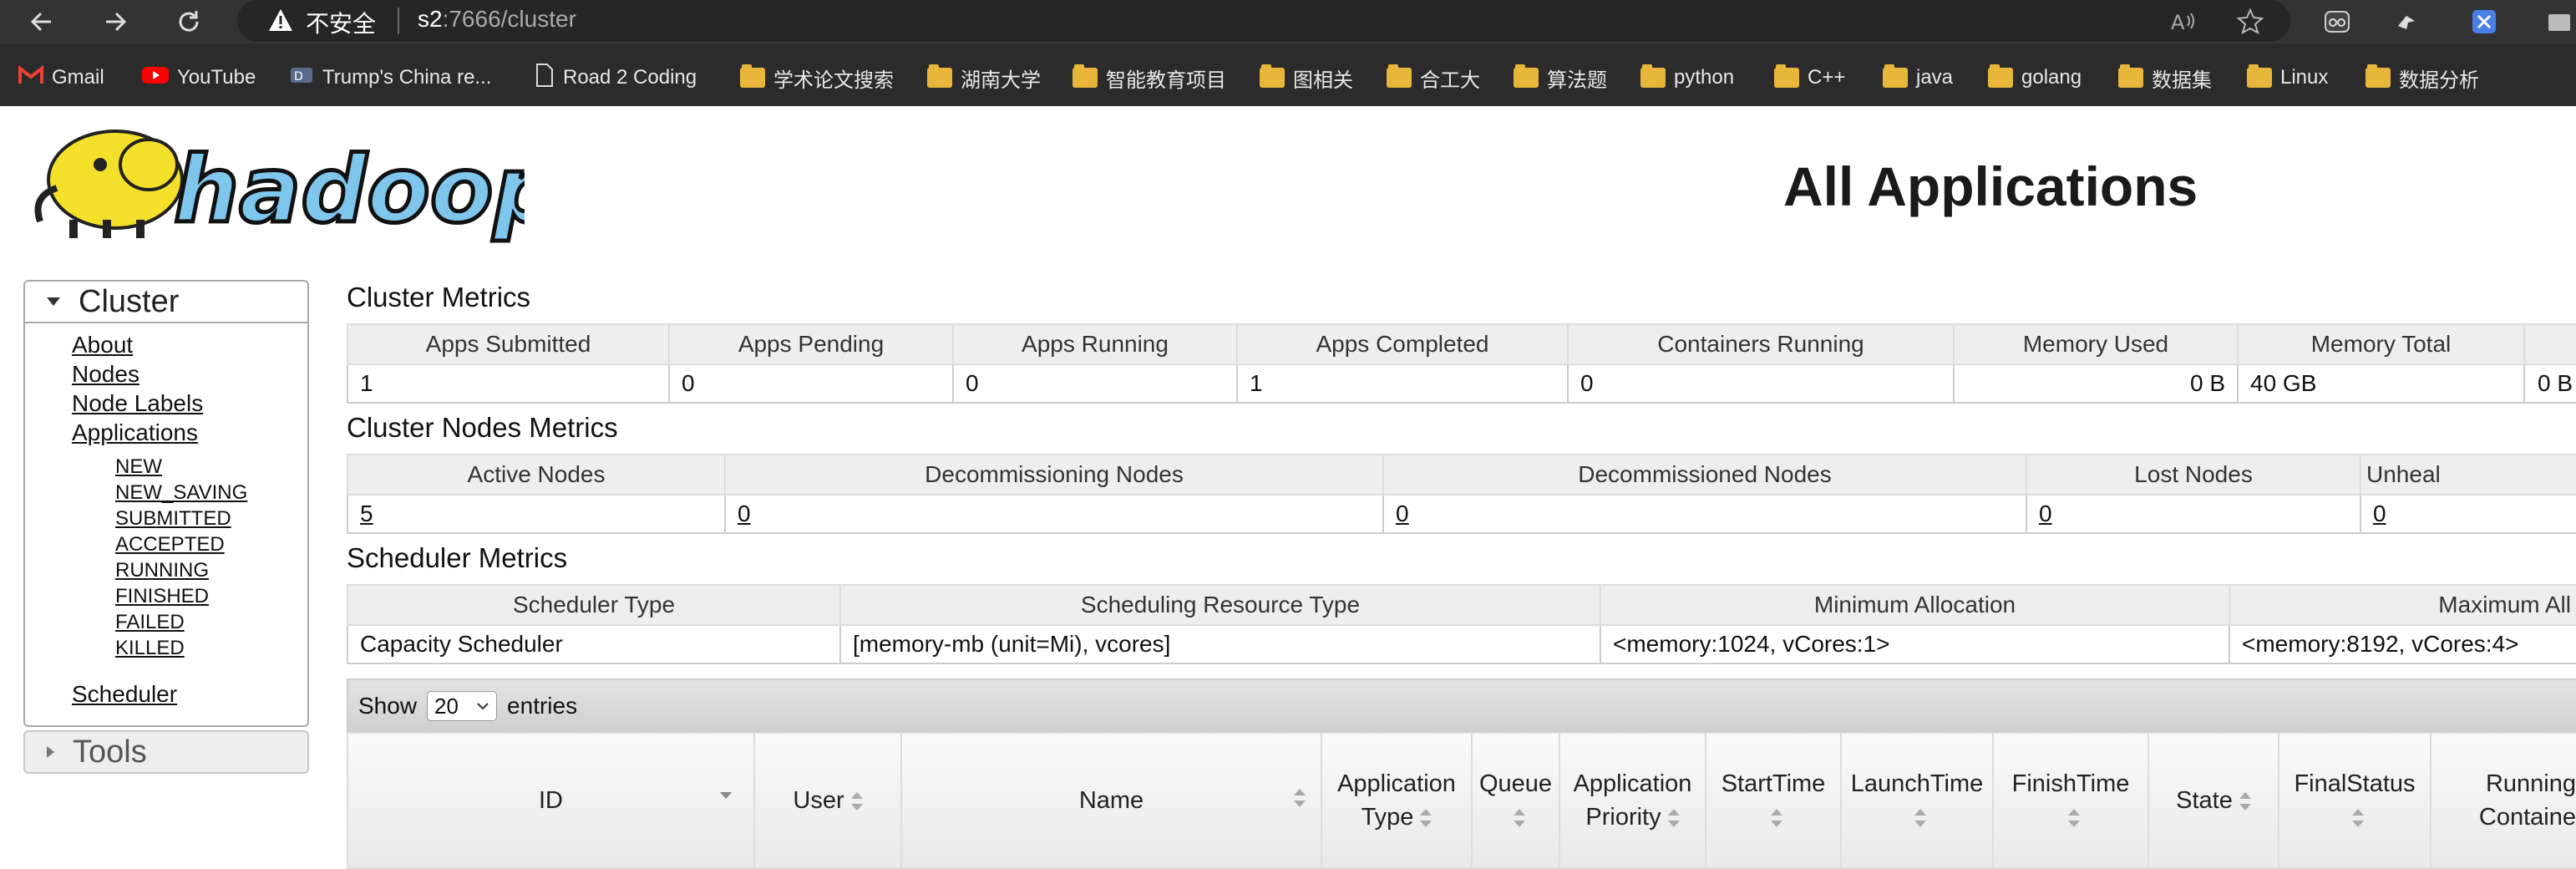 This screenshot has height=869, width=2576. What do you see at coordinates (2165, 78) in the screenshot?
I see `bookmark-folder: 数据集` at bounding box center [2165, 78].